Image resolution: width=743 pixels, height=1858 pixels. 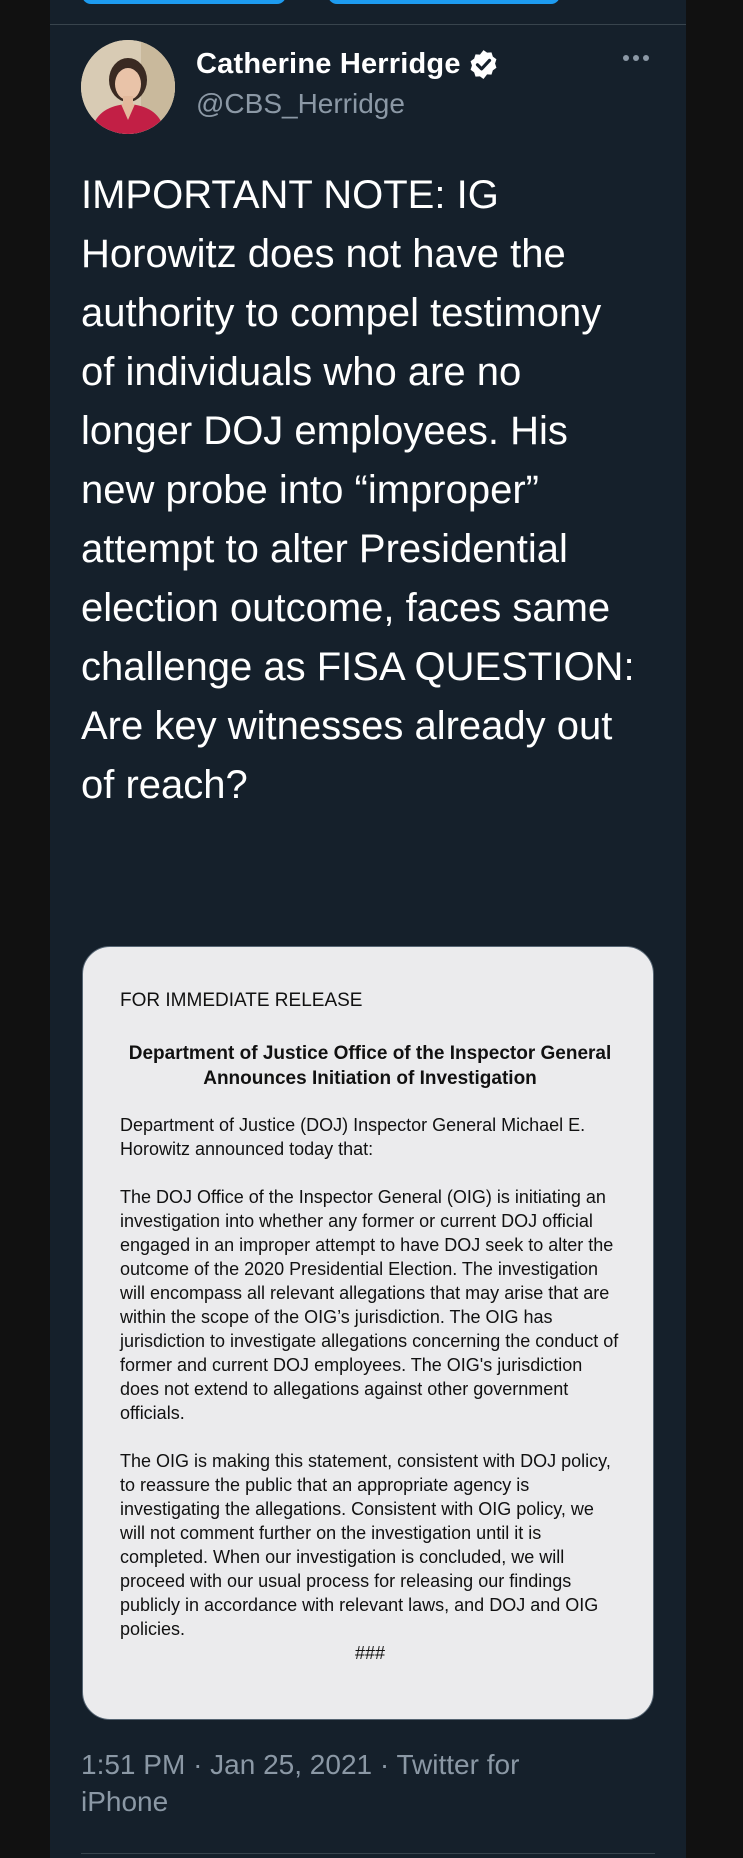 What do you see at coordinates (133, 1764) in the screenshot?
I see `tweet-time: 1:51 PM` at bounding box center [133, 1764].